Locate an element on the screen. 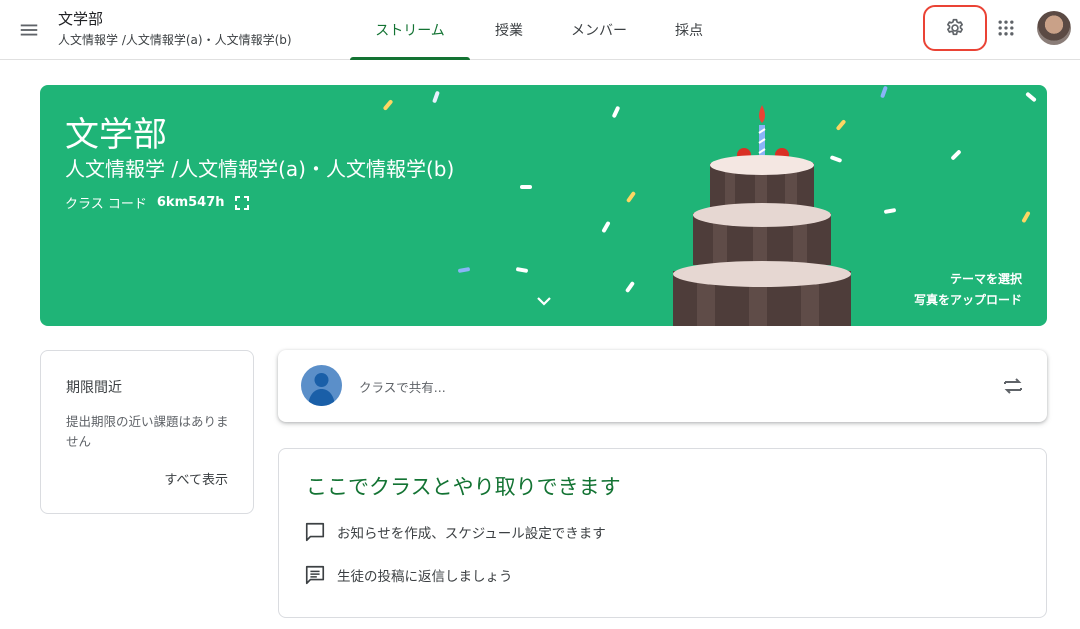  fullscreen-icon is located at coordinates (241, 202).